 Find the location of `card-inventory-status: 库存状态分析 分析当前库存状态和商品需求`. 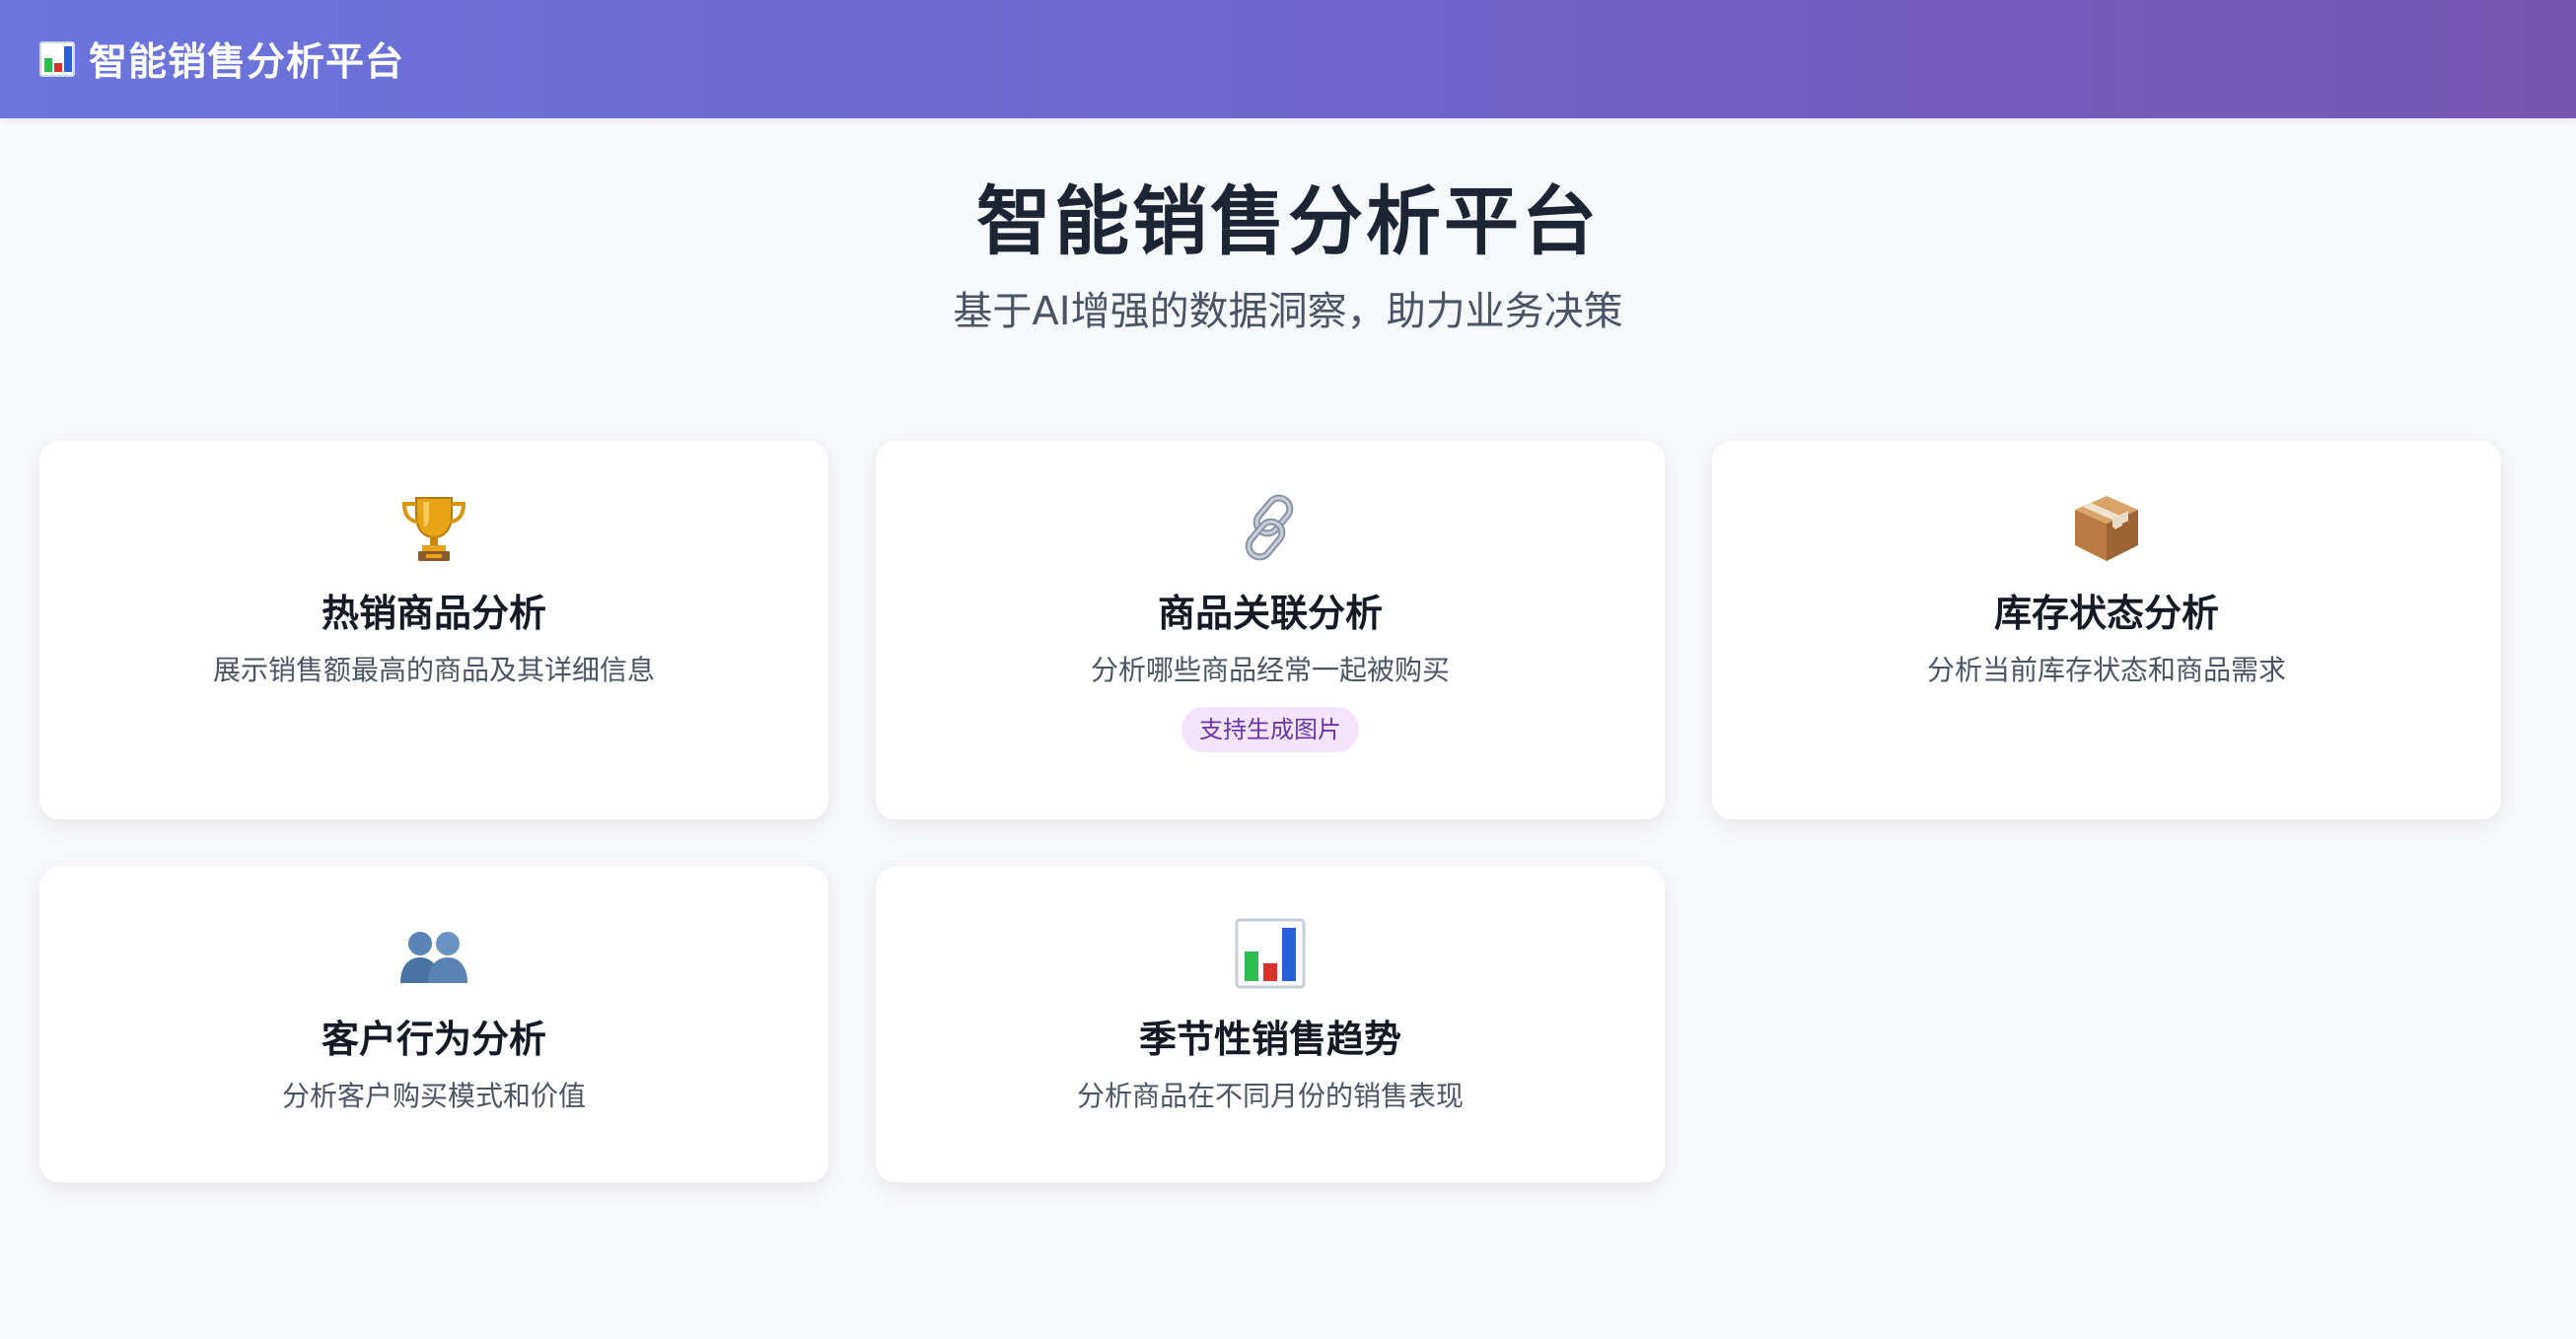

card-inventory-status: 库存状态分析 分析当前库存状态和商品需求 is located at coordinates (2106, 630).